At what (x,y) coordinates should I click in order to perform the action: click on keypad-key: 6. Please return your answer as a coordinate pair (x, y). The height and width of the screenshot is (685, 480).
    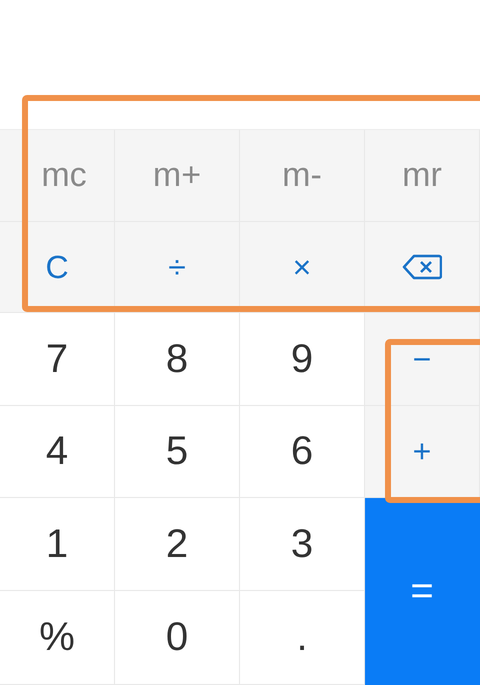
    Looking at the image, I should click on (302, 452).